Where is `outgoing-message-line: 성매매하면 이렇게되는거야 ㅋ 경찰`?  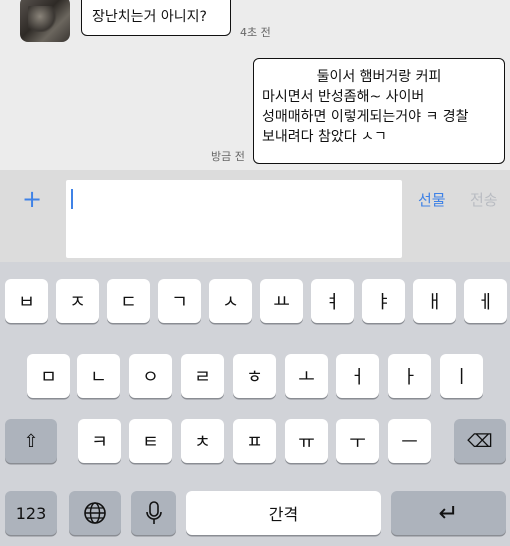
outgoing-message-line: 성매매하면 이렇게되는거야 ㅋ 경찰 is located at coordinates (365, 117).